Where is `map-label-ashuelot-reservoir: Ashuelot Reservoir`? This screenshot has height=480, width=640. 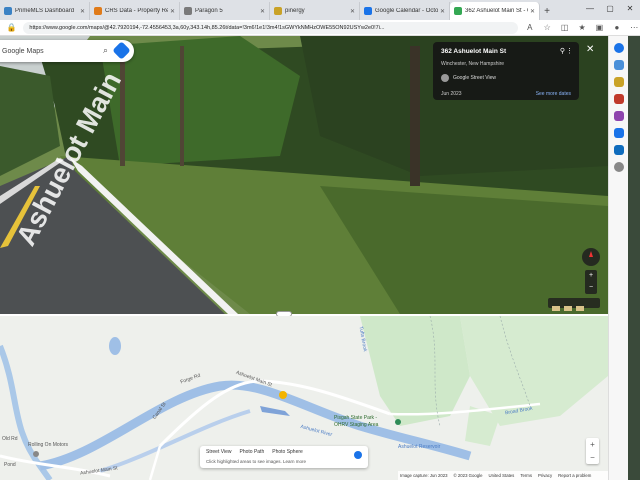 map-label-ashuelot-reservoir: Ashuelot Reservoir is located at coordinates (419, 447).